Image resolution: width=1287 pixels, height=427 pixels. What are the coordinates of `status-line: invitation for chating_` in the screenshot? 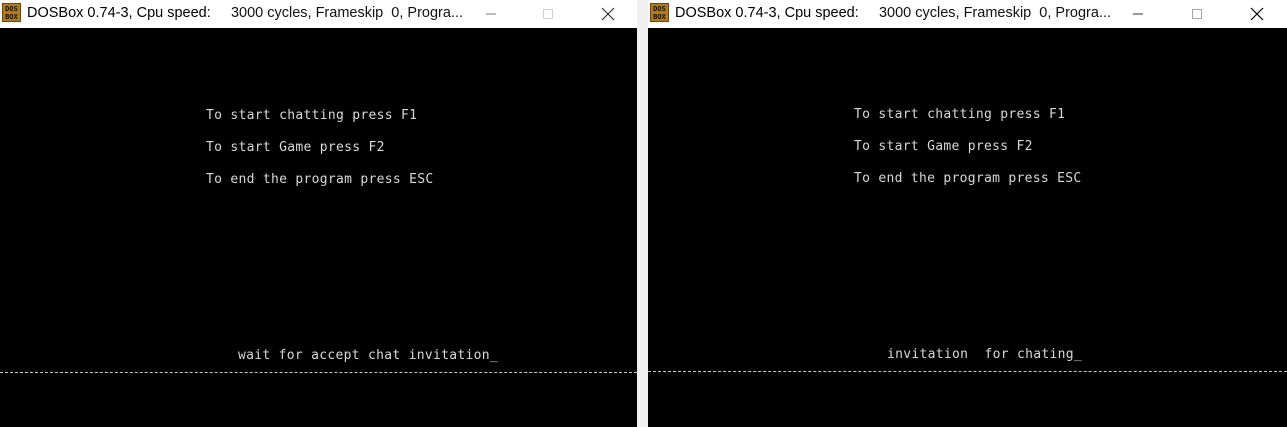 It's located at (985, 354).